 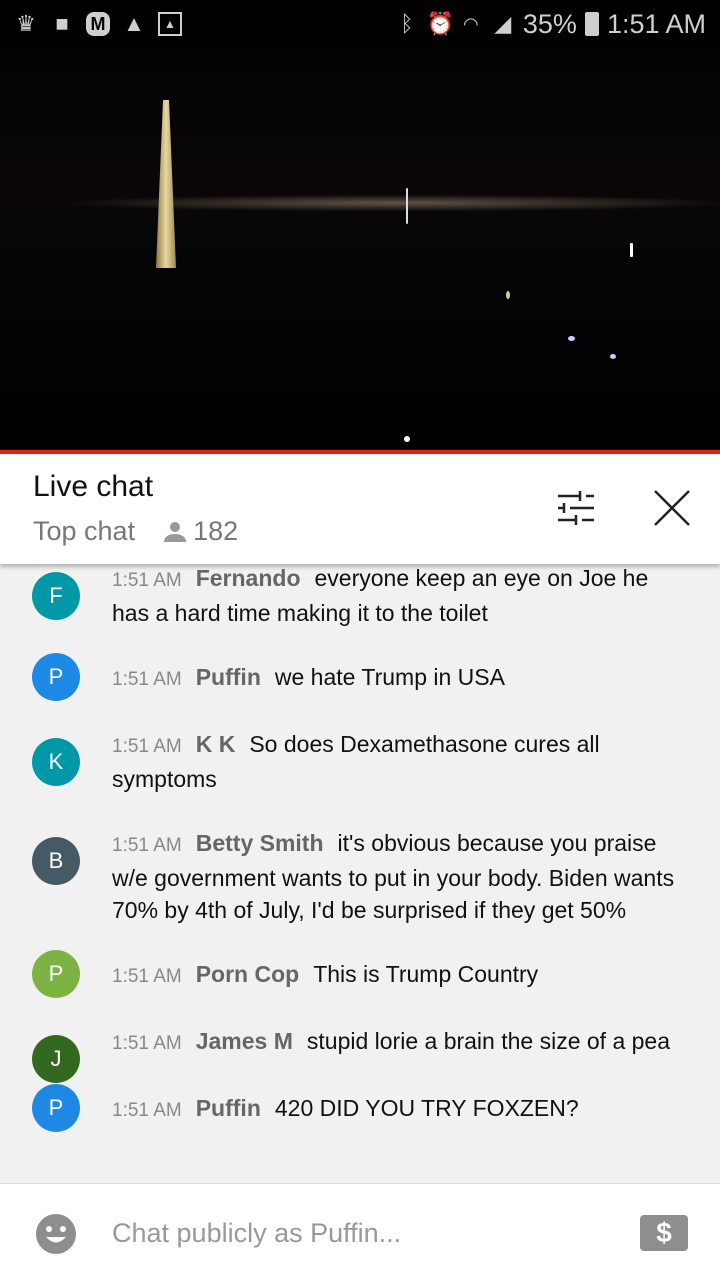 What do you see at coordinates (248, 974) in the screenshot?
I see `message-author: Porn Cop` at bounding box center [248, 974].